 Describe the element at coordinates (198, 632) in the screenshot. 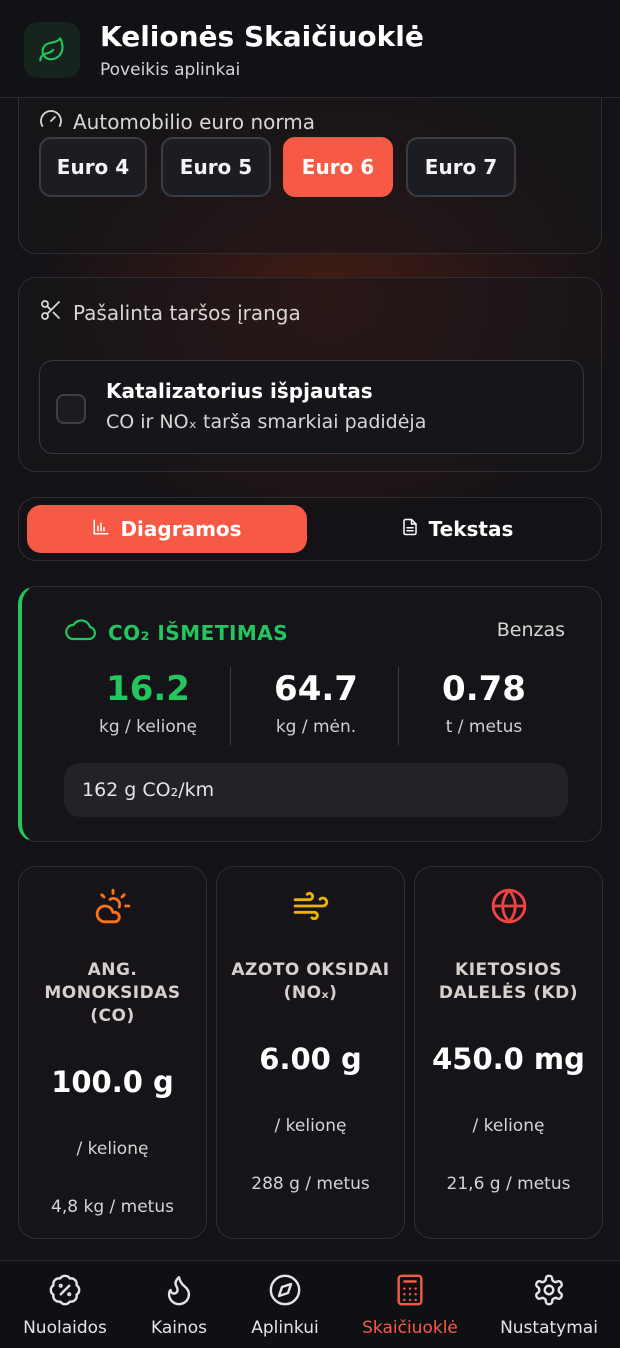

I see `co2-title: CO₂ IŠMETIMAS` at that location.